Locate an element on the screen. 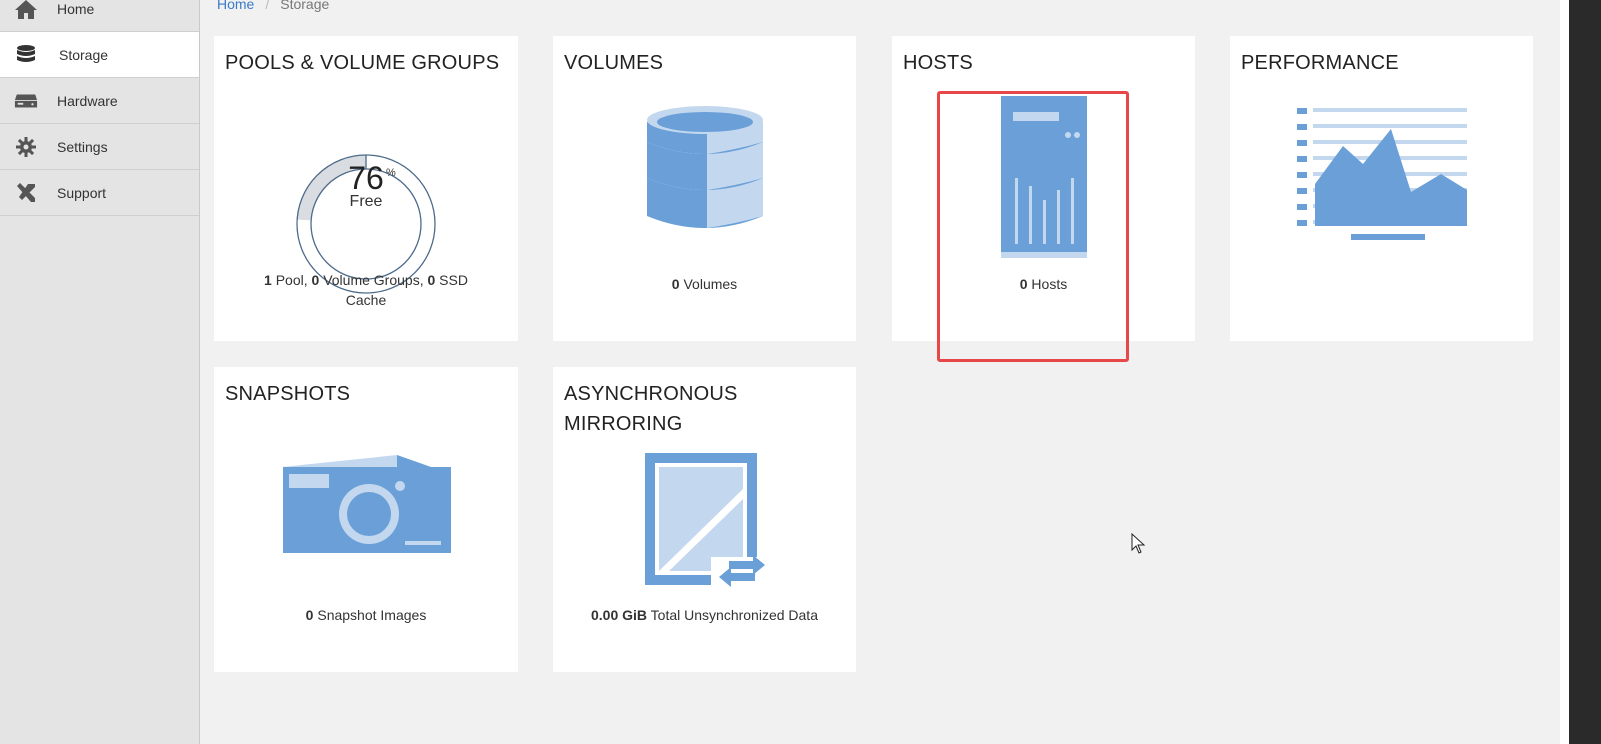  snapshot-label: Snapshot Images is located at coordinates (370, 615).